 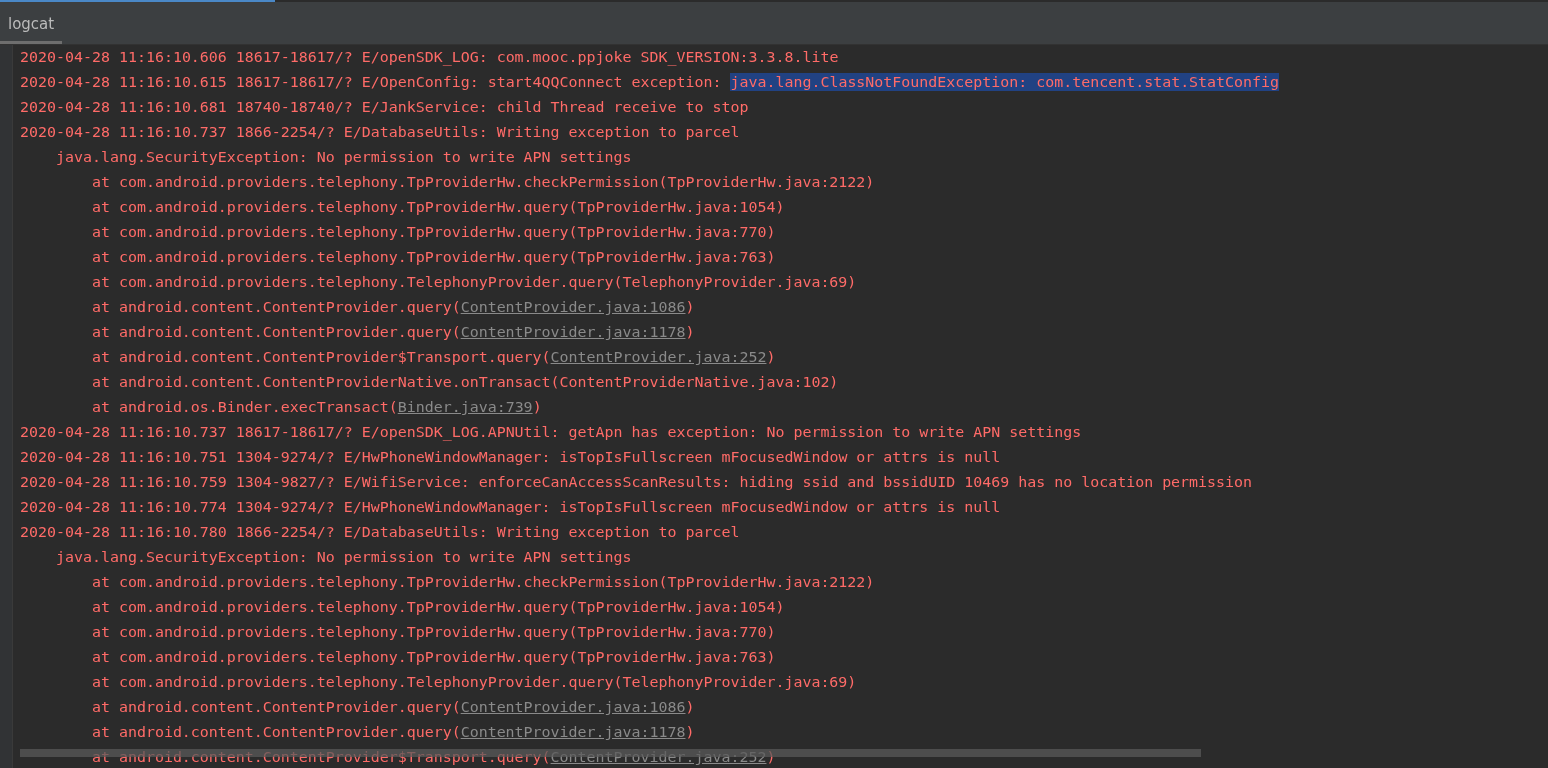 What do you see at coordinates (429, 57) in the screenshot?
I see `log-line: 2020-04-28 11:16:10.606 18617-18617/? E/openSDK_LOG: com.mooc.ppjoke SDK_VERSION:3.3.8.lite` at bounding box center [429, 57].